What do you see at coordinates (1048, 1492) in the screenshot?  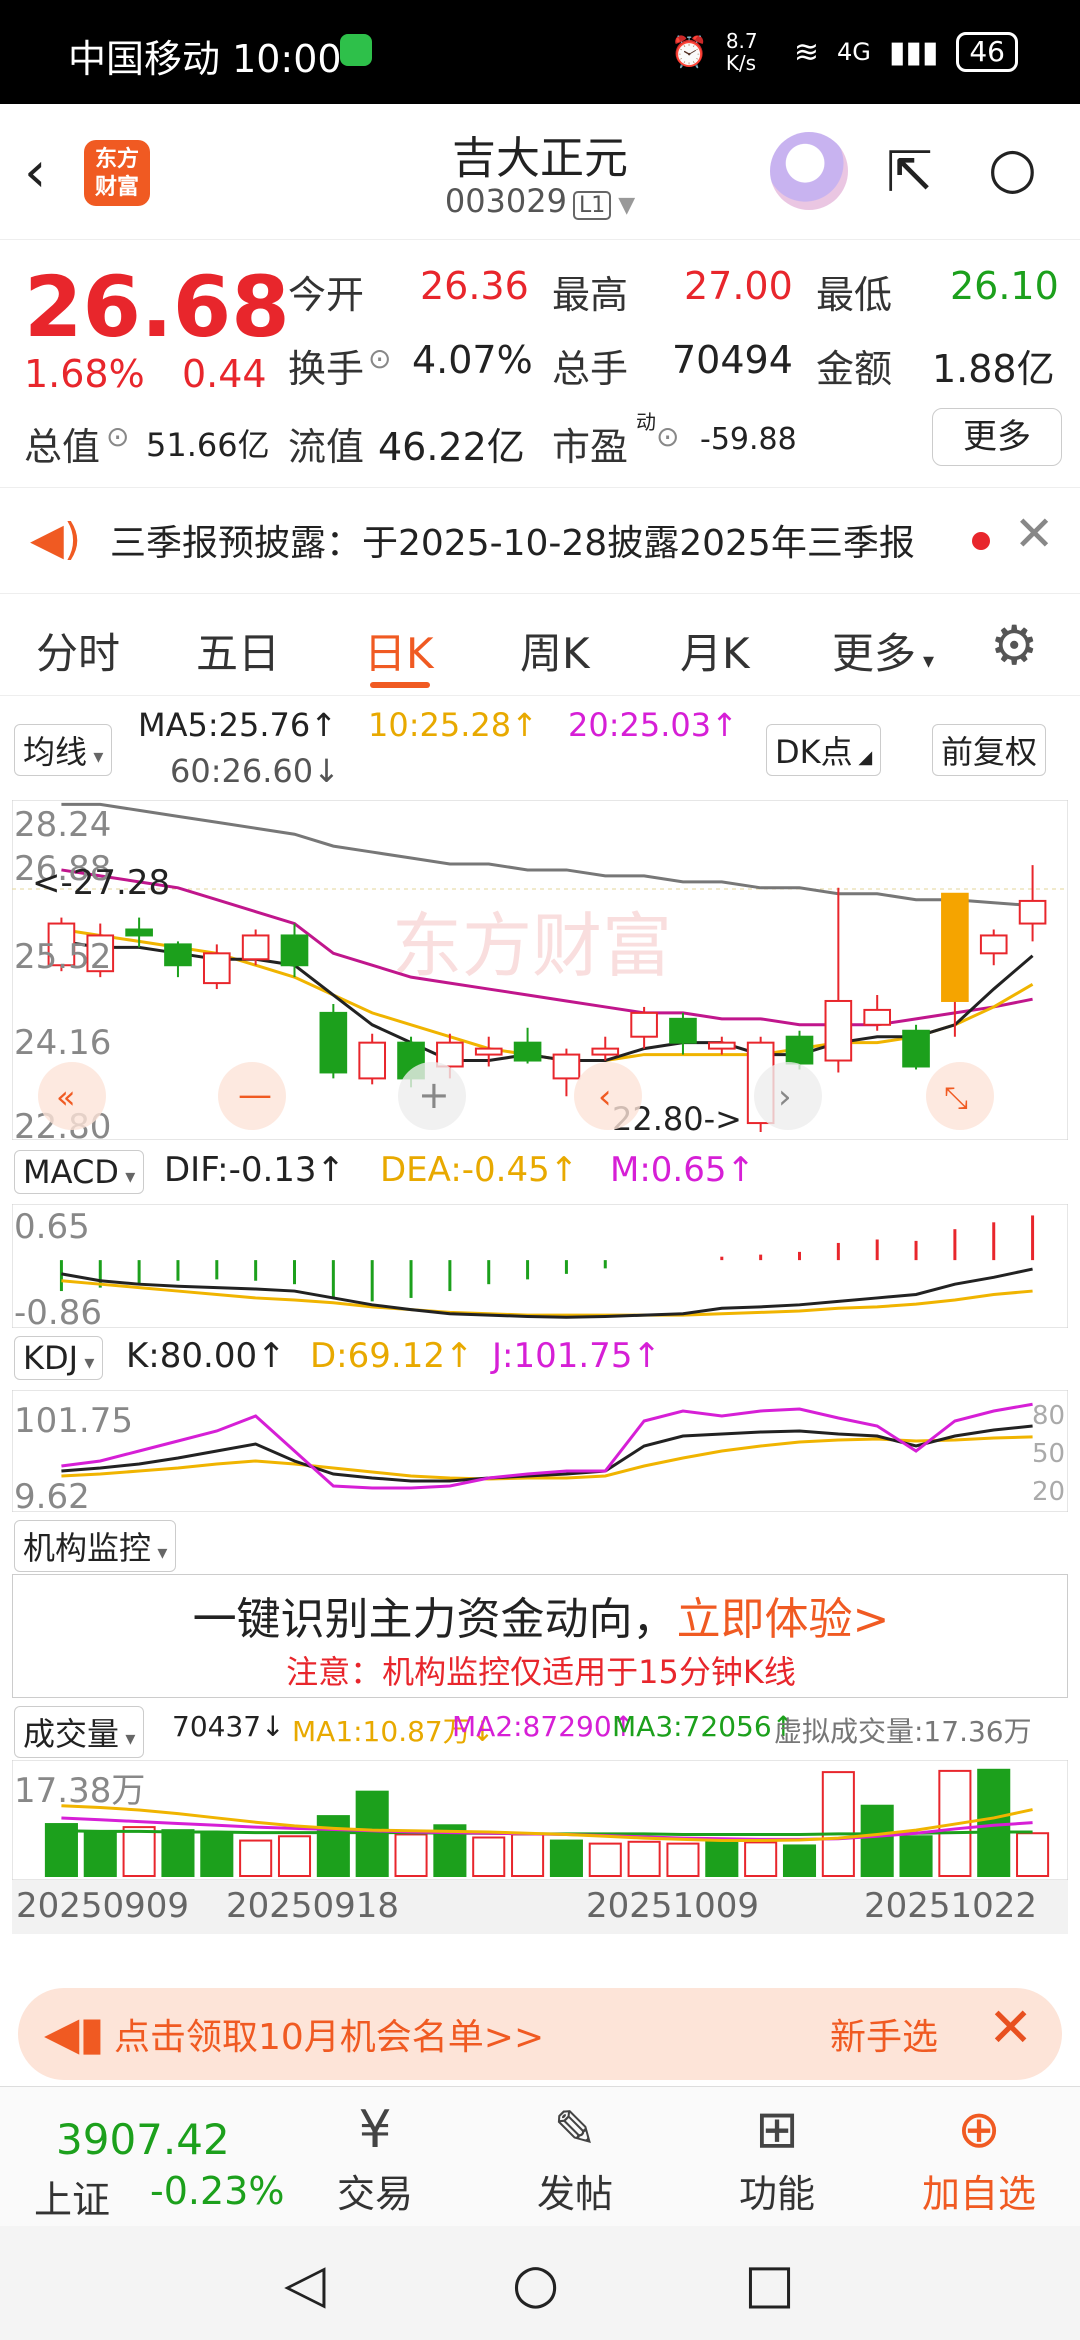 I see `kdj-level-20: 20` at bounding box center [1048, 1492].